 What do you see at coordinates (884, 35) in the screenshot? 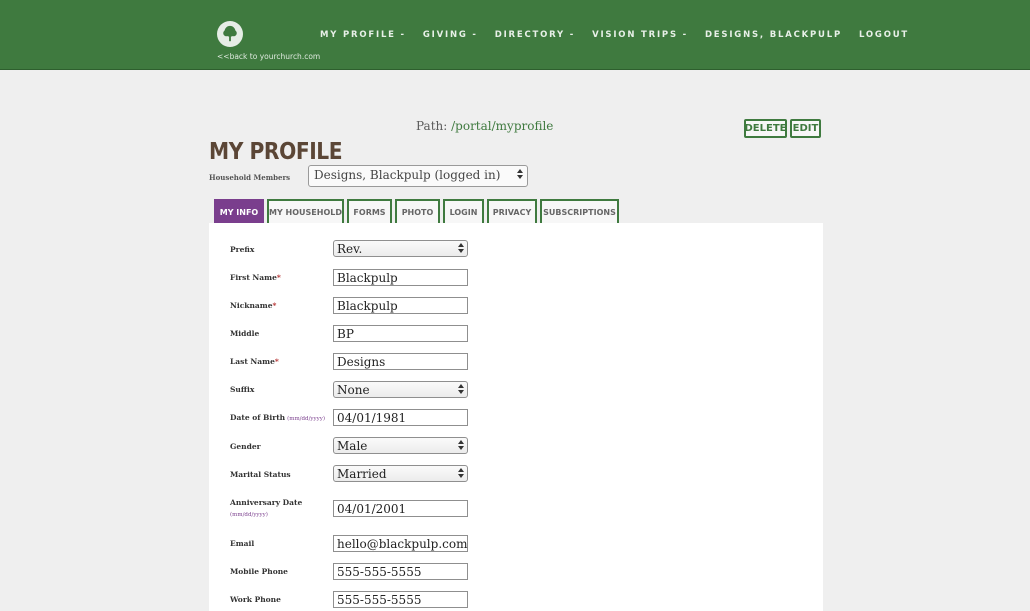
I see `nav-logout: LOGOUT` at bounding box center [884, 35].